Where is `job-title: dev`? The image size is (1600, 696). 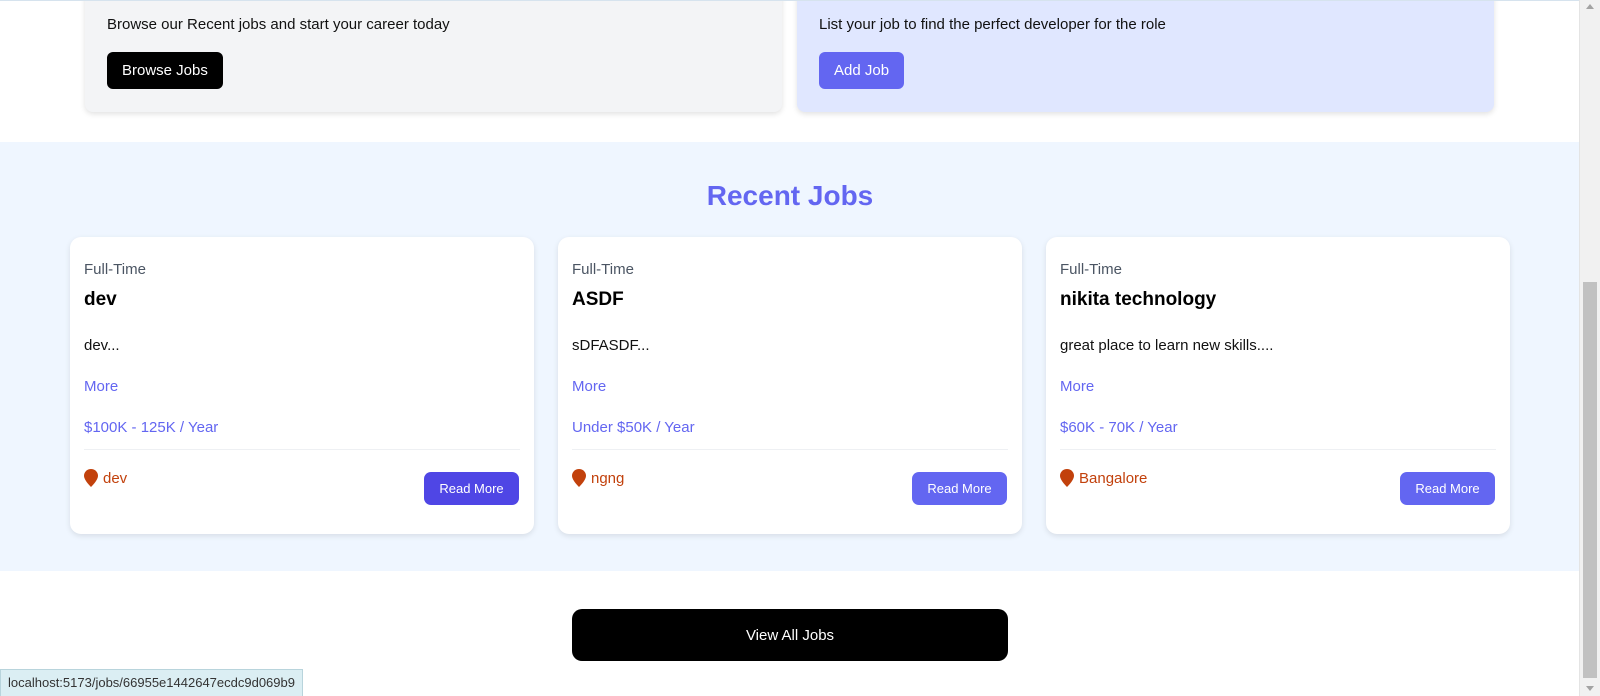 job-title: dev is located at coordinates (100, 299).